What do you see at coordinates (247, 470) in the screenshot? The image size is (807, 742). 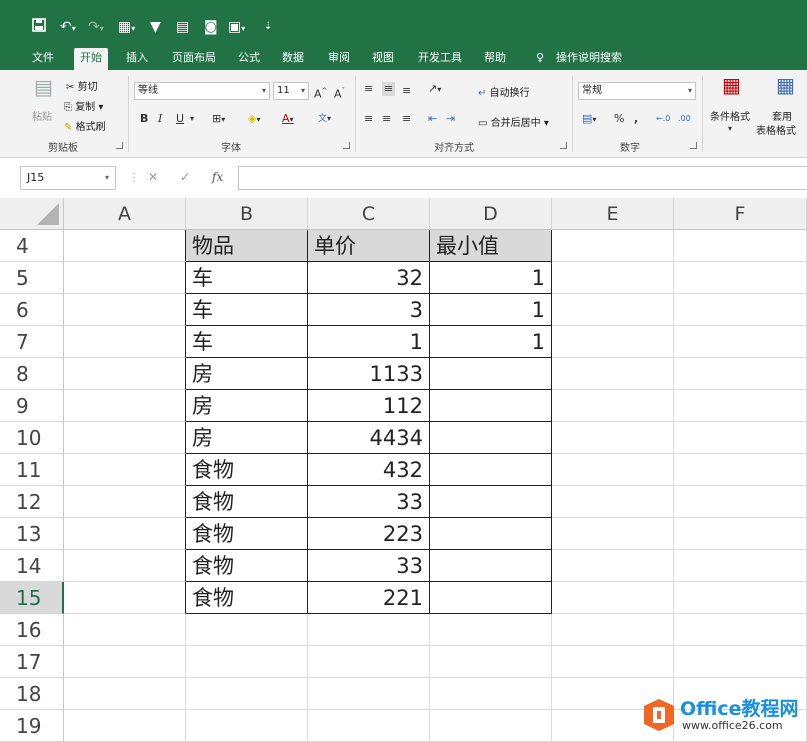 I see `cell-b11: 食物` at bounding box center [247, 470].